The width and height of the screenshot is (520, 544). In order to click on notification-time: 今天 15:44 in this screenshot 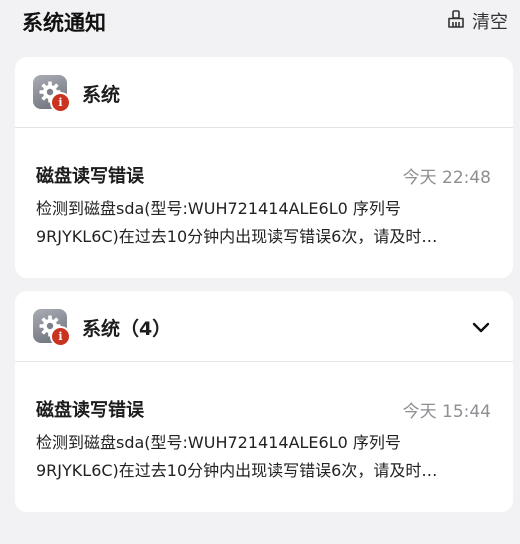, I will do `click(446, 412)`.